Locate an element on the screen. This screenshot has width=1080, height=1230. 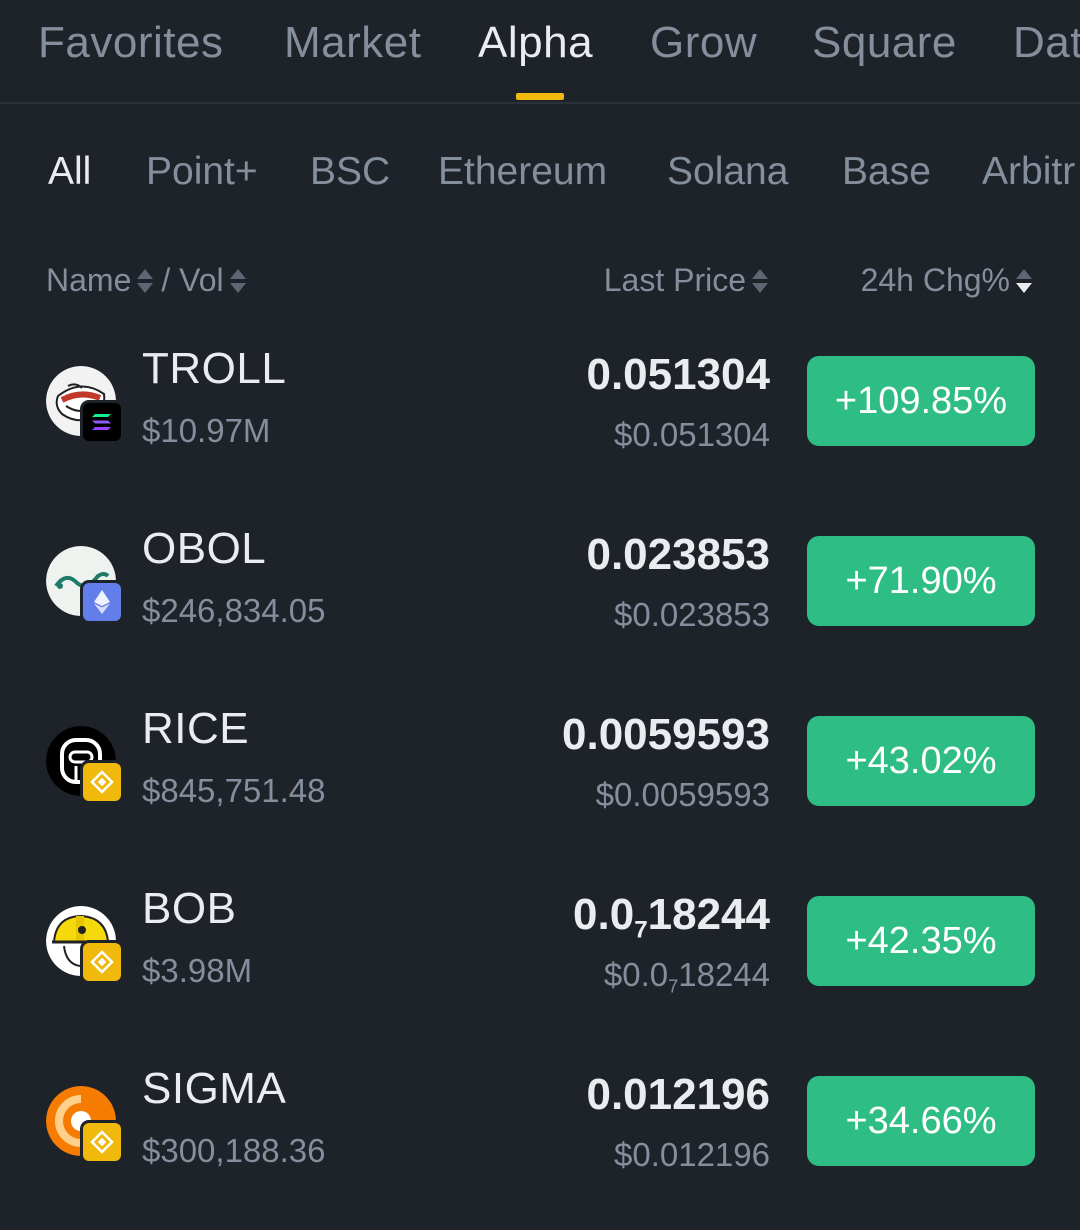
header-last-price-label: Last Price is located at coordinates (674, 280).